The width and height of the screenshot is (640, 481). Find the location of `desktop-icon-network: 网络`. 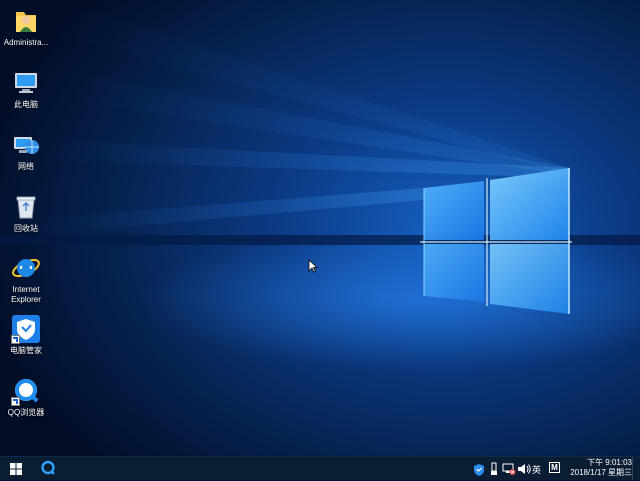

desktop-icon-network: 网络 is located at coordinates (26, 151).